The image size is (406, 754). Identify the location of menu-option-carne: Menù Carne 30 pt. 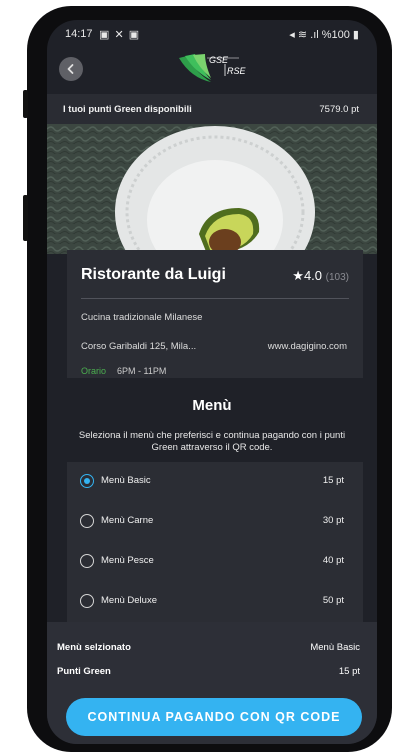
(215, 522).